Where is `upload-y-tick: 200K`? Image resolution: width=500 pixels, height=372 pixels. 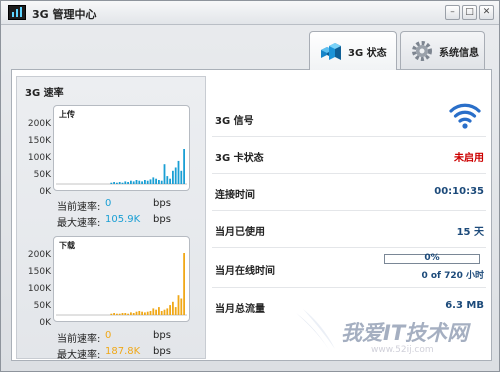
upload-y-tick: 200K is located at coordinates (39, 124).